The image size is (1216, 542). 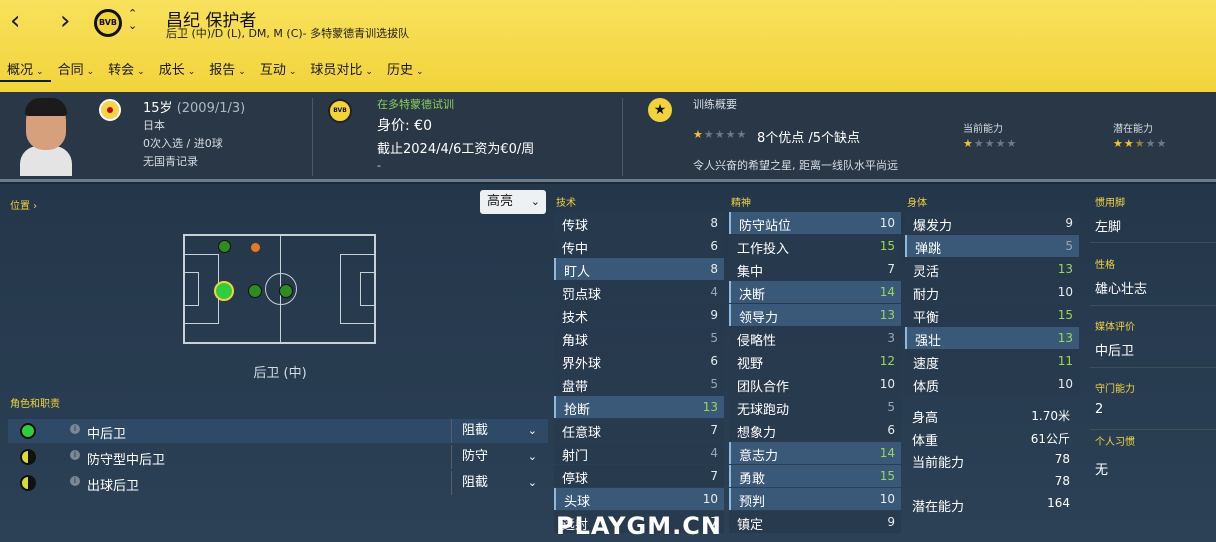 I want to click on player-portrait, so click(x=46, y=136).